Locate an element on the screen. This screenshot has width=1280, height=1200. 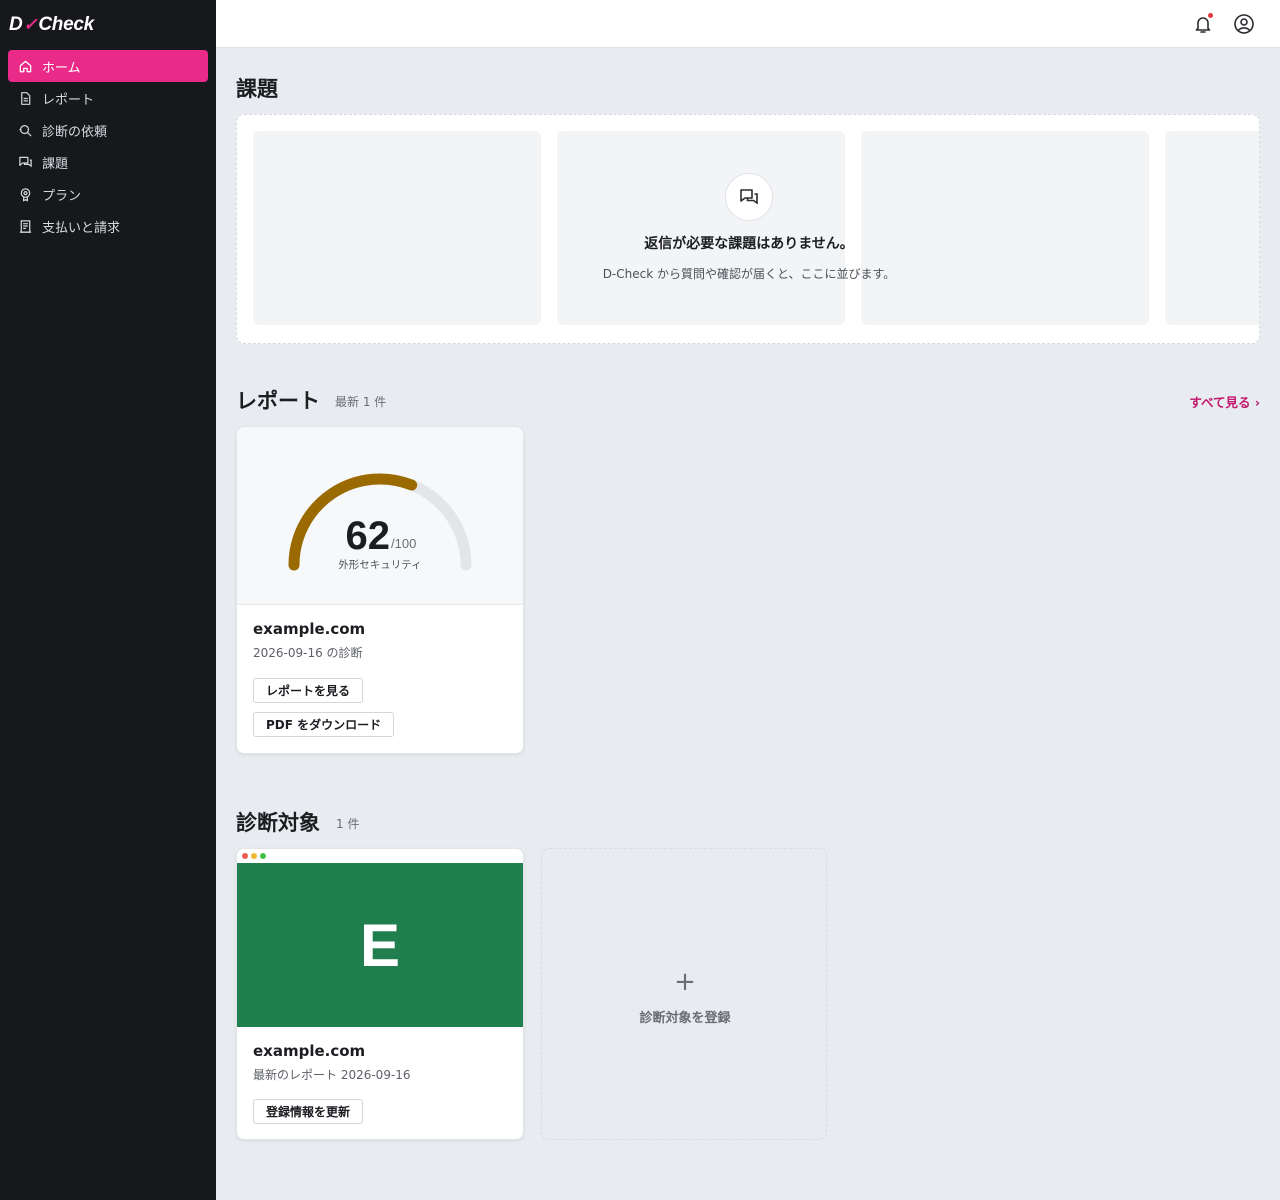
score-max: /100 is located at coordinates (403, 543).